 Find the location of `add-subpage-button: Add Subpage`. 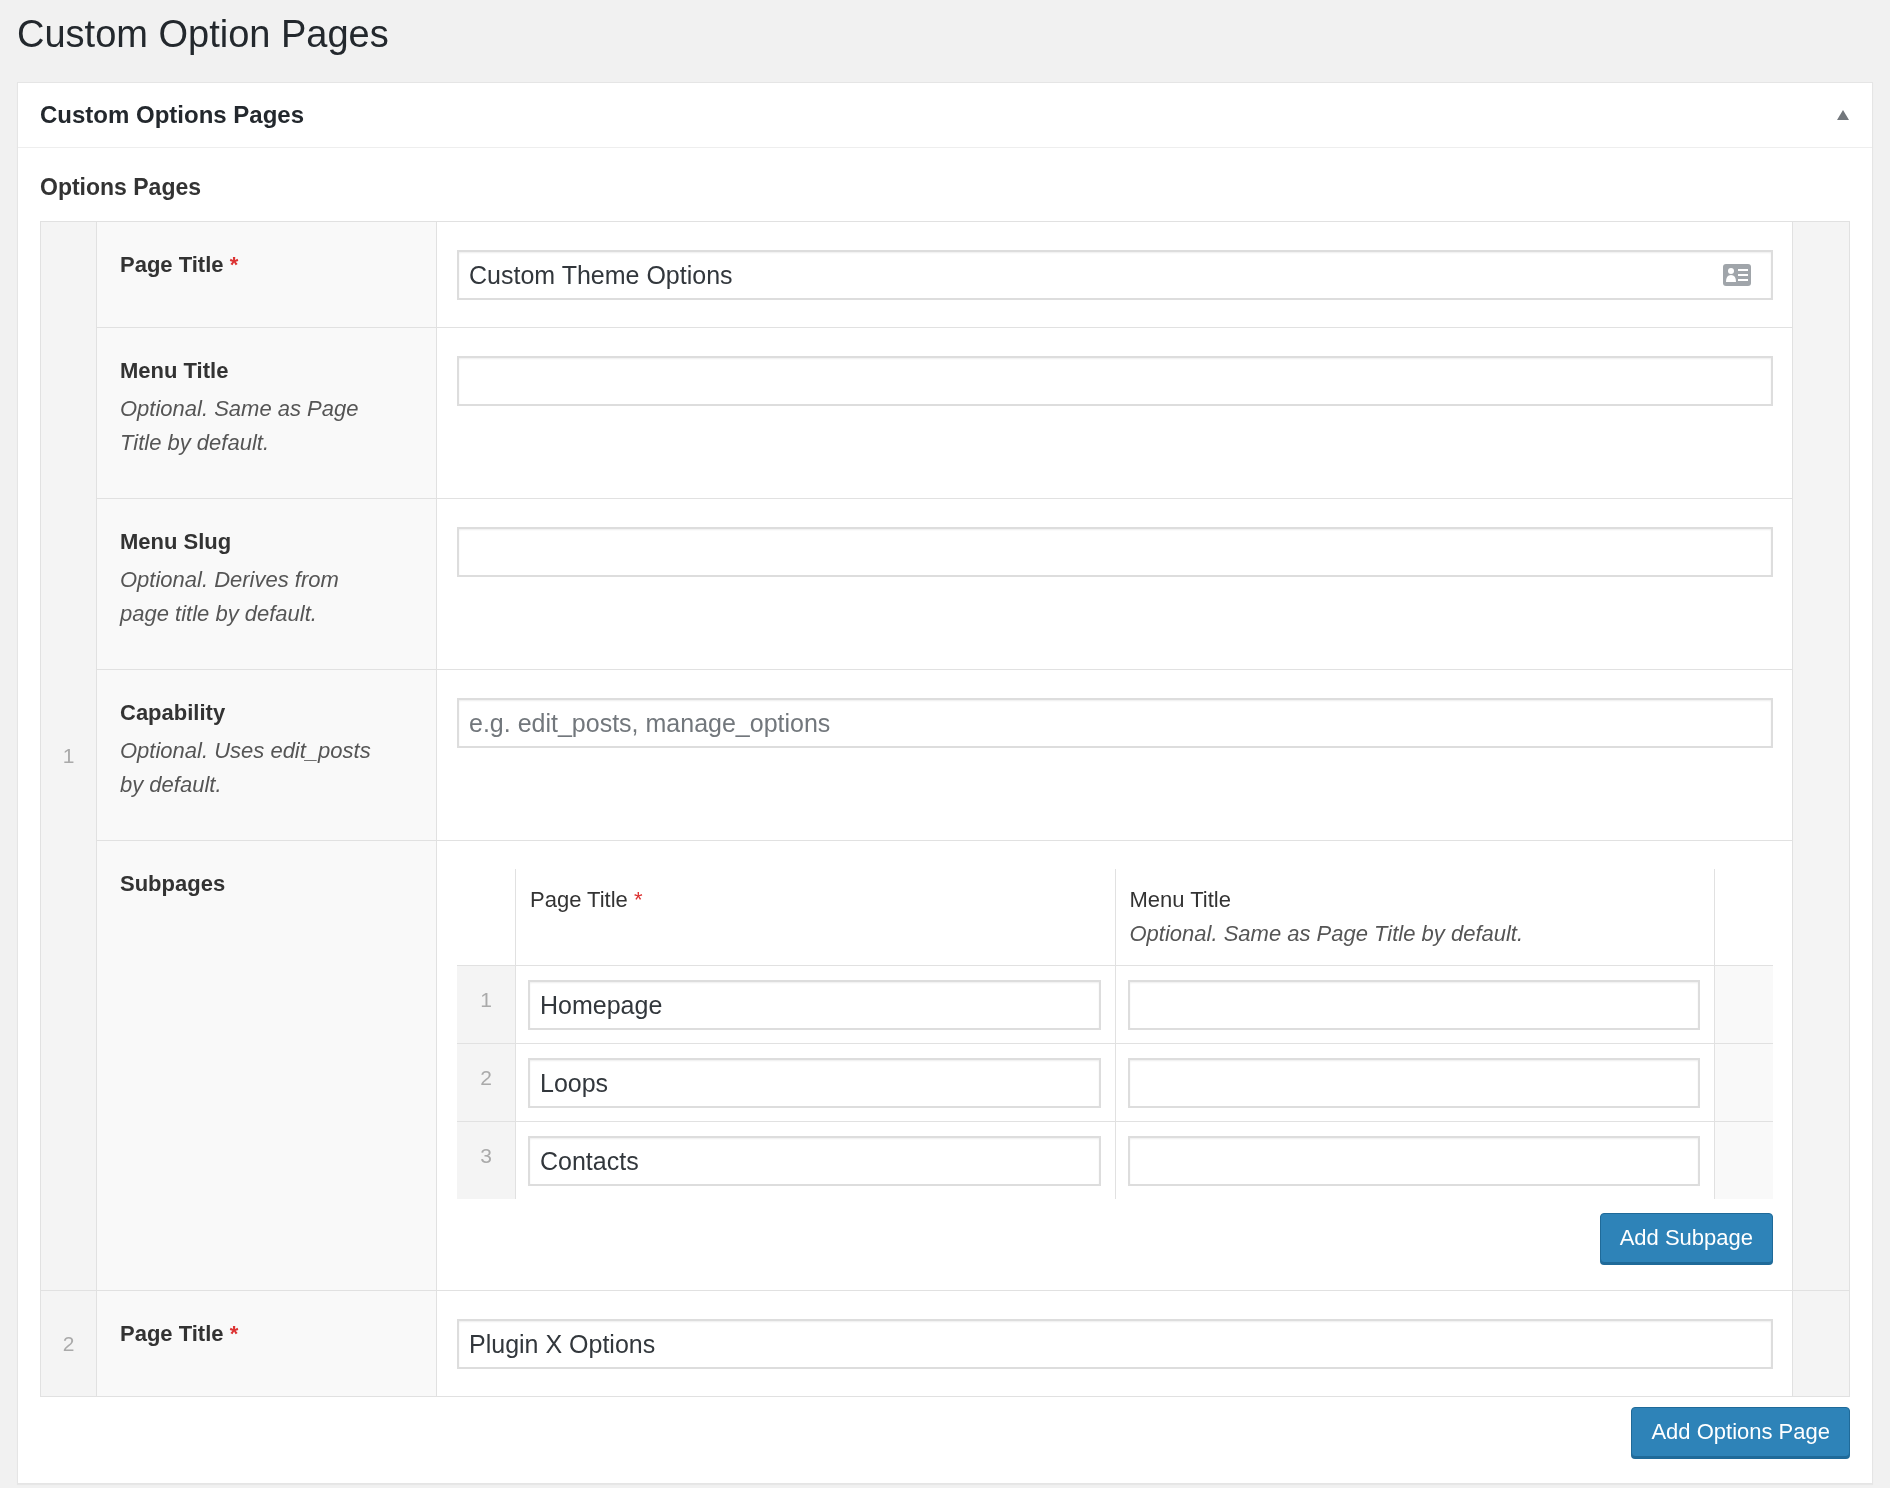

add-subpage-button: Add Subpage is located at coordinates (1686, 1238).